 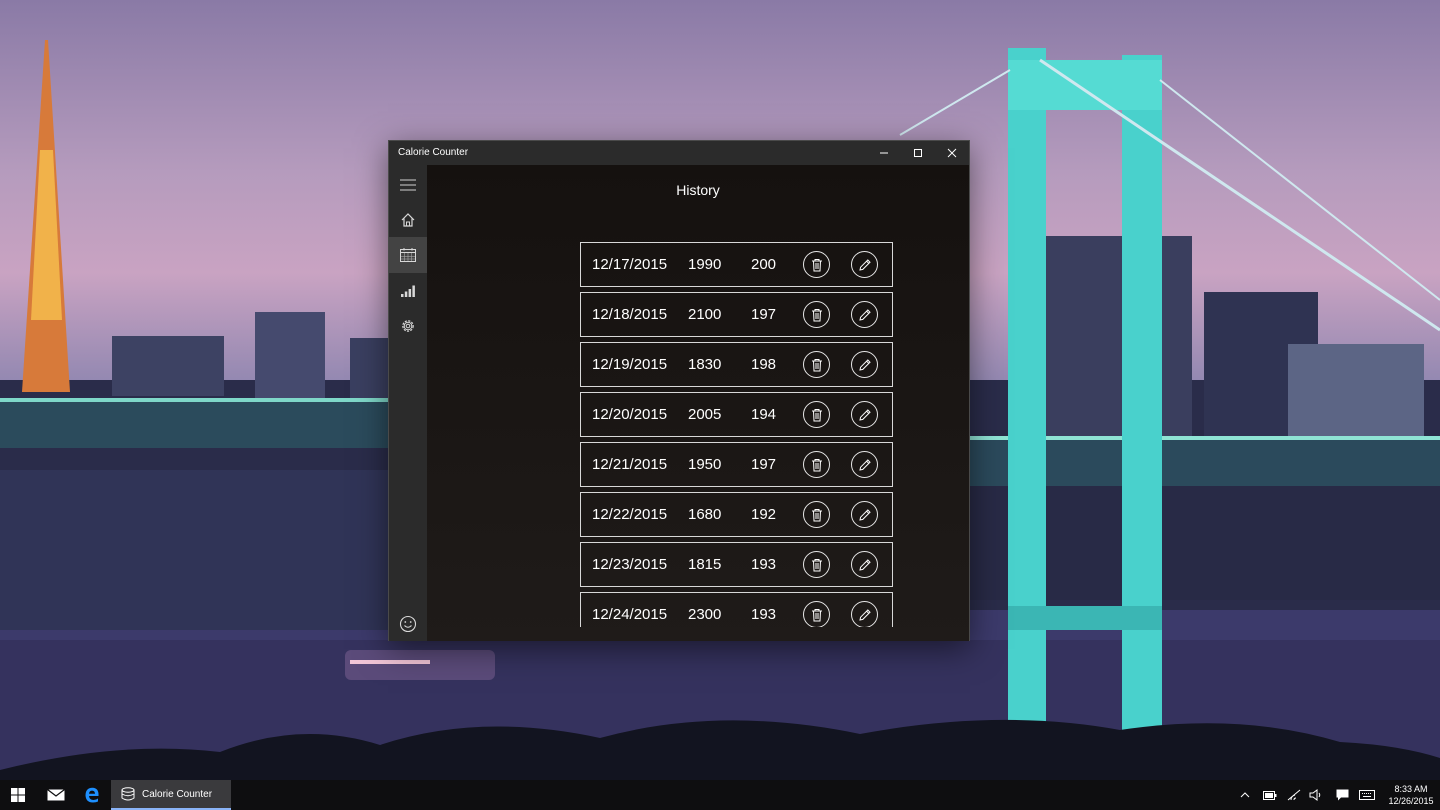 What do you see at coordinates (705, 314) in the screenshot?
I see `entry-calories: 2100` at bounding box center [705, 314].